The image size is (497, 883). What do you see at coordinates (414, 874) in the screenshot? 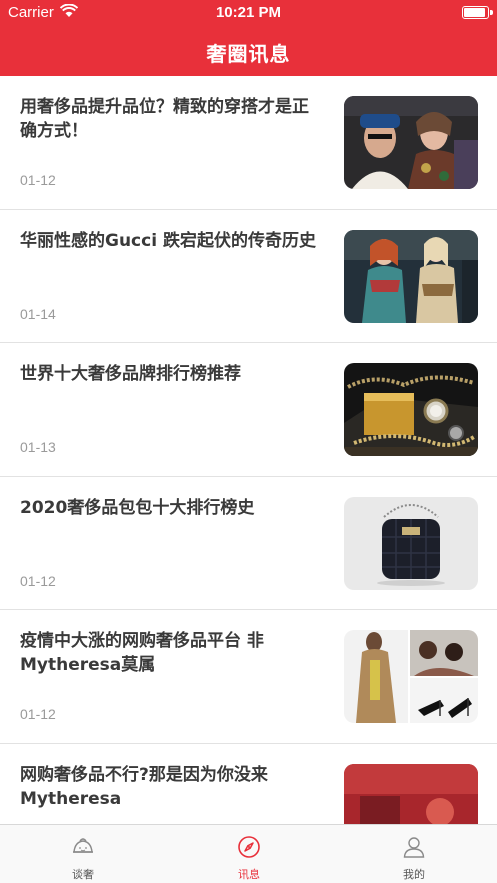
I see `tab-label: 我的` at bounding box center [414, 874].